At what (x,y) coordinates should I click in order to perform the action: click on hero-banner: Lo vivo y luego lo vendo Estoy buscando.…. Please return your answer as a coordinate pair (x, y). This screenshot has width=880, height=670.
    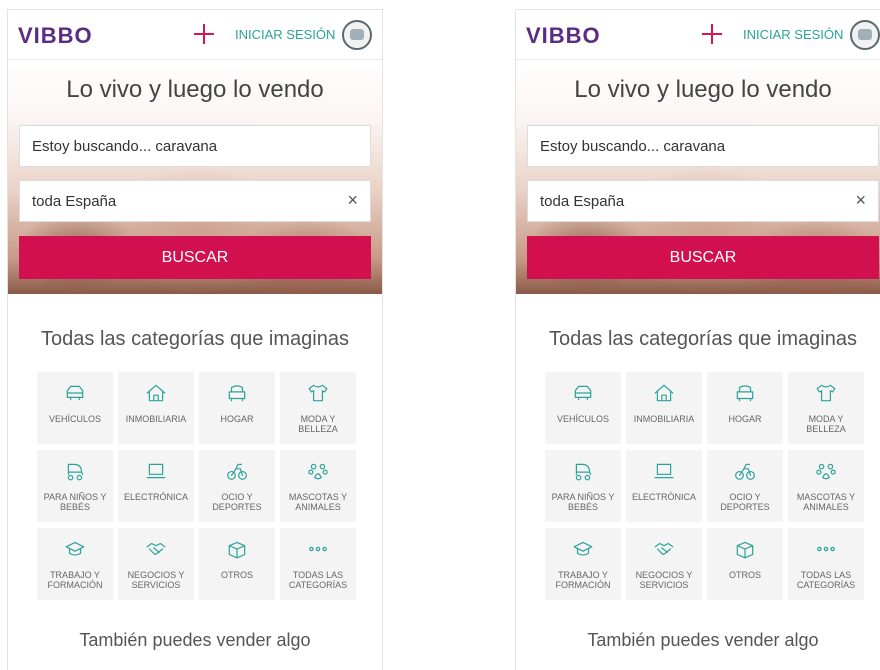
    Looking at the image, I should click on (698, 177).